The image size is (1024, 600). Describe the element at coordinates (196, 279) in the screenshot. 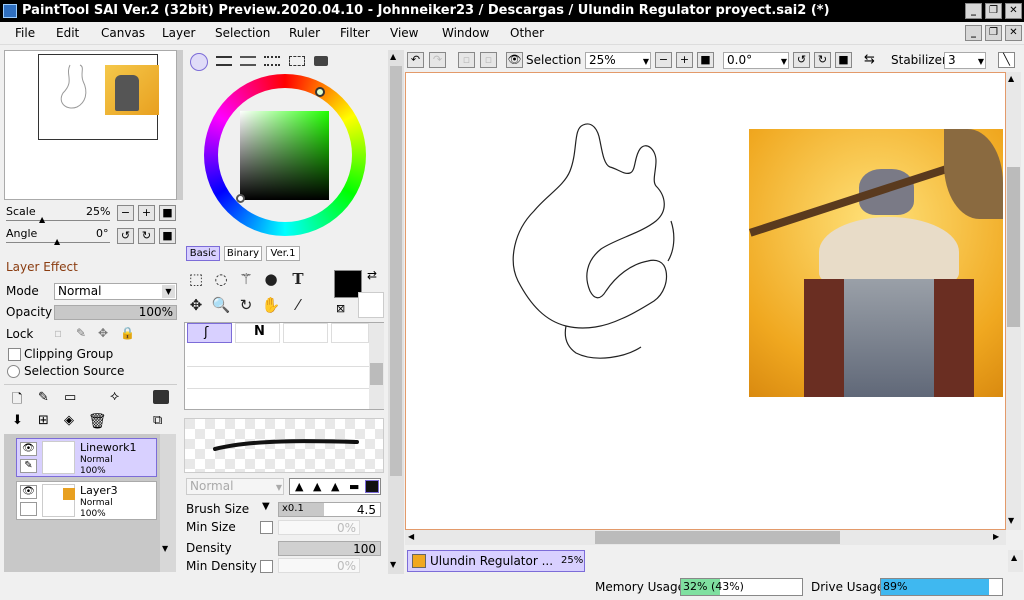

I see `rect-select-icon: ⬚` at that location.